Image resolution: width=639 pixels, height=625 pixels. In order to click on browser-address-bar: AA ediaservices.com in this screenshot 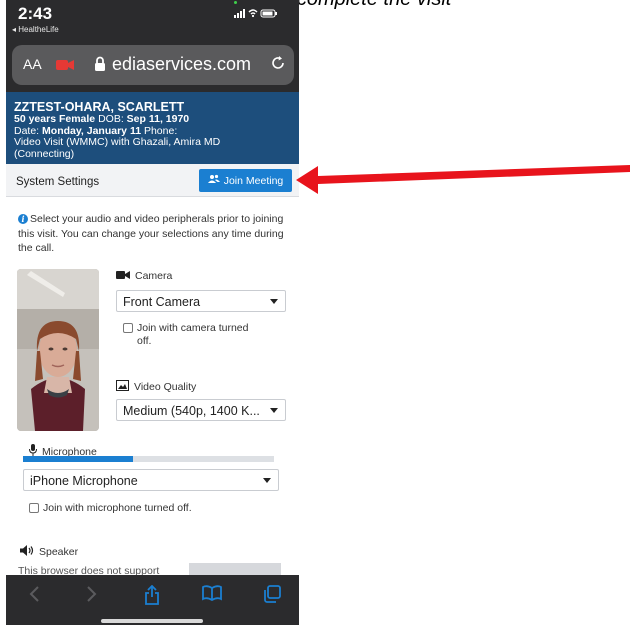, I will do `click(152, 66)`.